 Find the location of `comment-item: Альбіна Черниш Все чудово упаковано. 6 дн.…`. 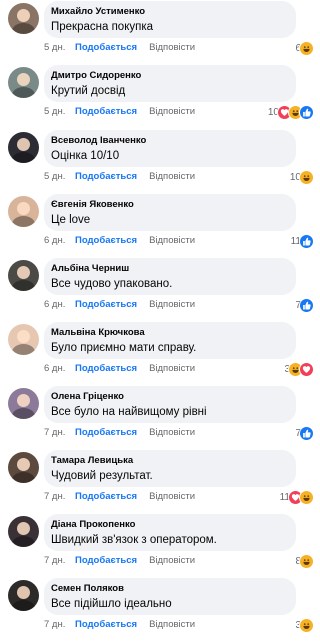

comment-item: Альбіна Черниш Все чудово упаковано. 6 дн.… is located at coordinates (160, 289).